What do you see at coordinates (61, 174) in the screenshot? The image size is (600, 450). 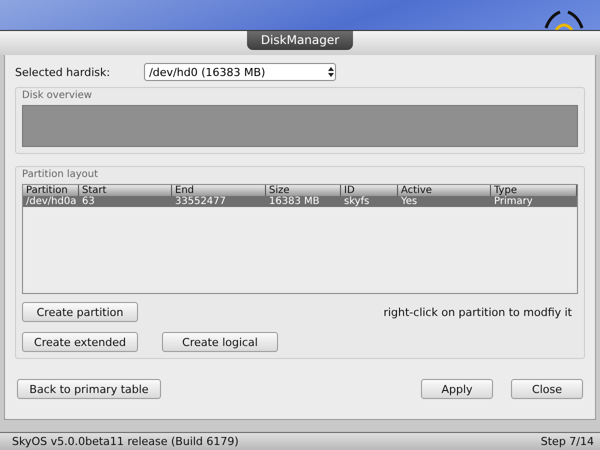 I see `group-title: Partition layout` at bounding box center [61, 174].